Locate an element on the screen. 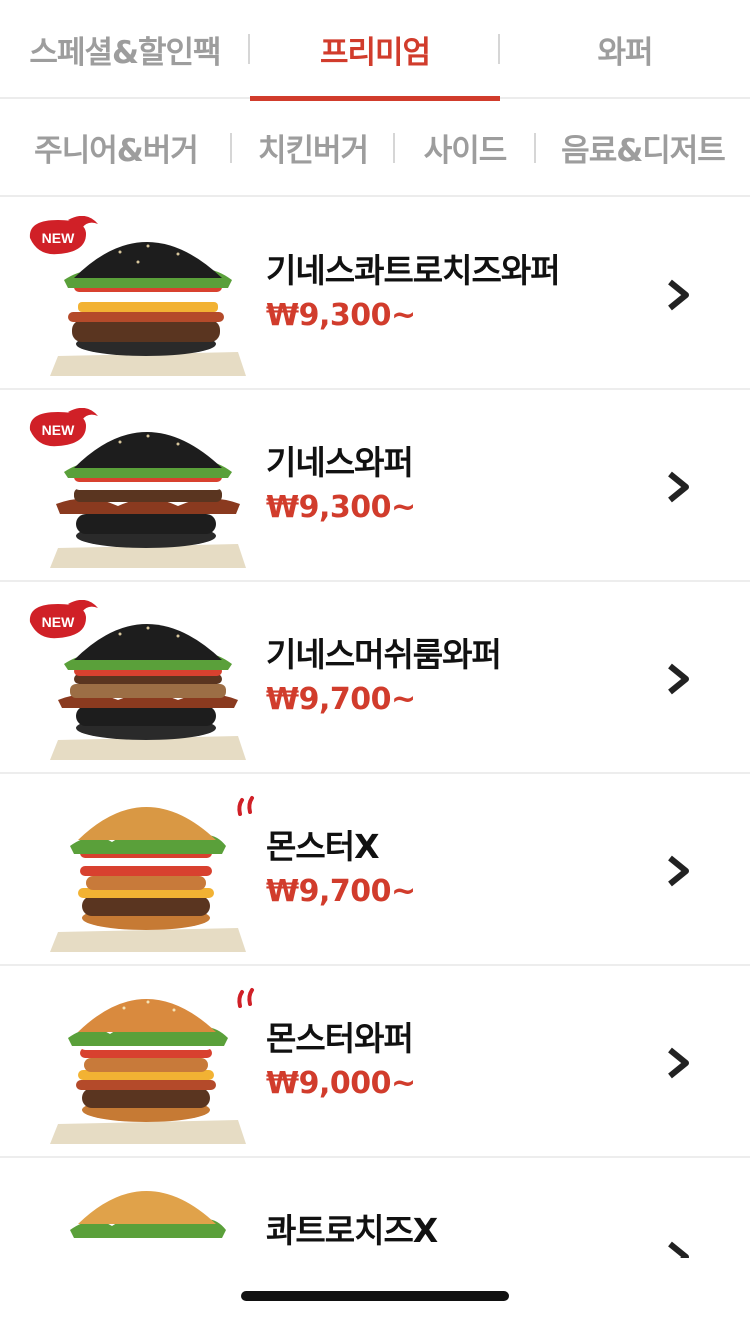 The image size is (750, 1318). tab-drink-dessert: 음료&디저트 is located at coordinates (643, 147).